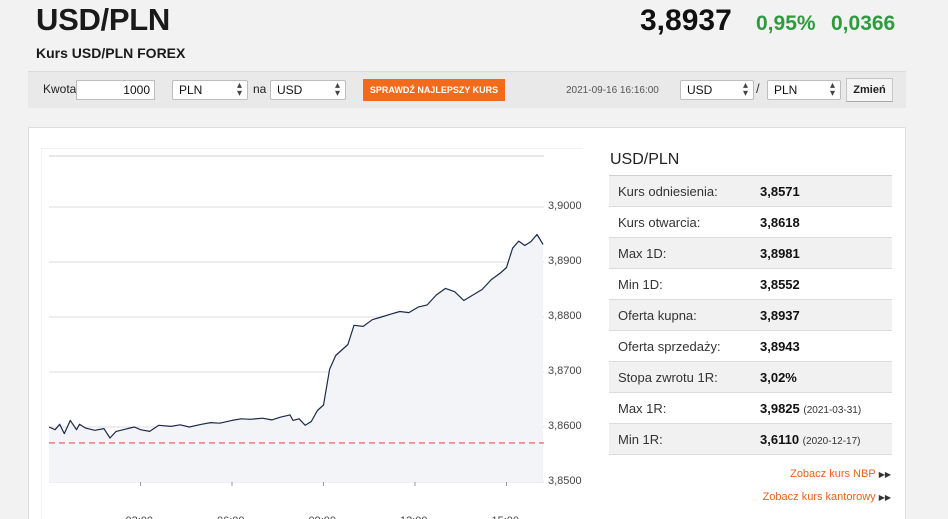 The width and height of the screenshot is (948, 519). I want to click on to-currency-select: USD ▴ ▾, so click(308, 90).